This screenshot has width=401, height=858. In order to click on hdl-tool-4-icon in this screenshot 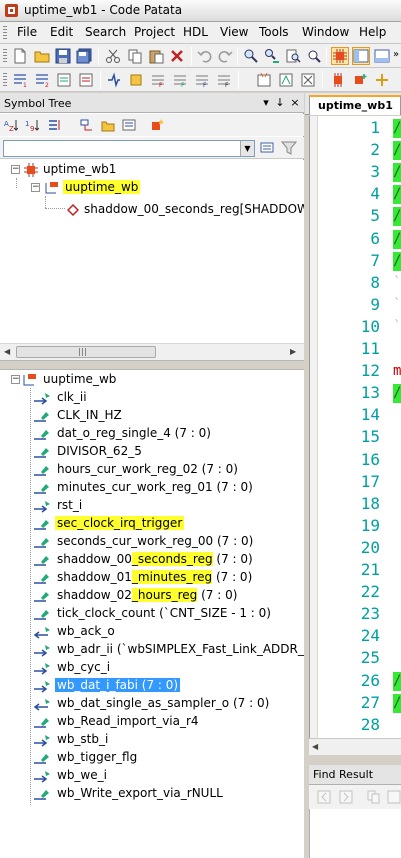, I will do `click(86, 80)`.